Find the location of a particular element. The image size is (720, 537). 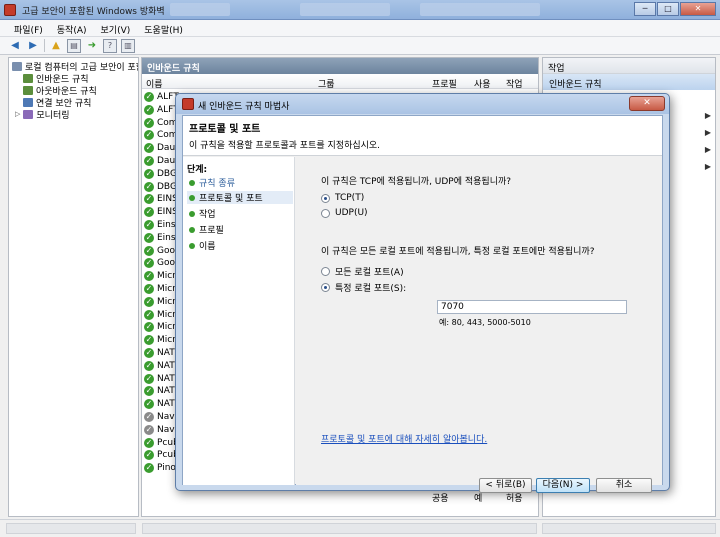

next-button: 다음(N) > is located at coordinates (563, 485).